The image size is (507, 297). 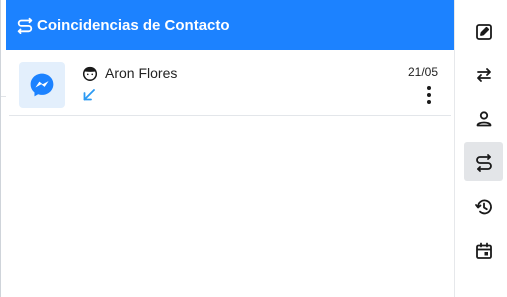 I want to click on calendar-event-icon, so click(x=484, y=251).